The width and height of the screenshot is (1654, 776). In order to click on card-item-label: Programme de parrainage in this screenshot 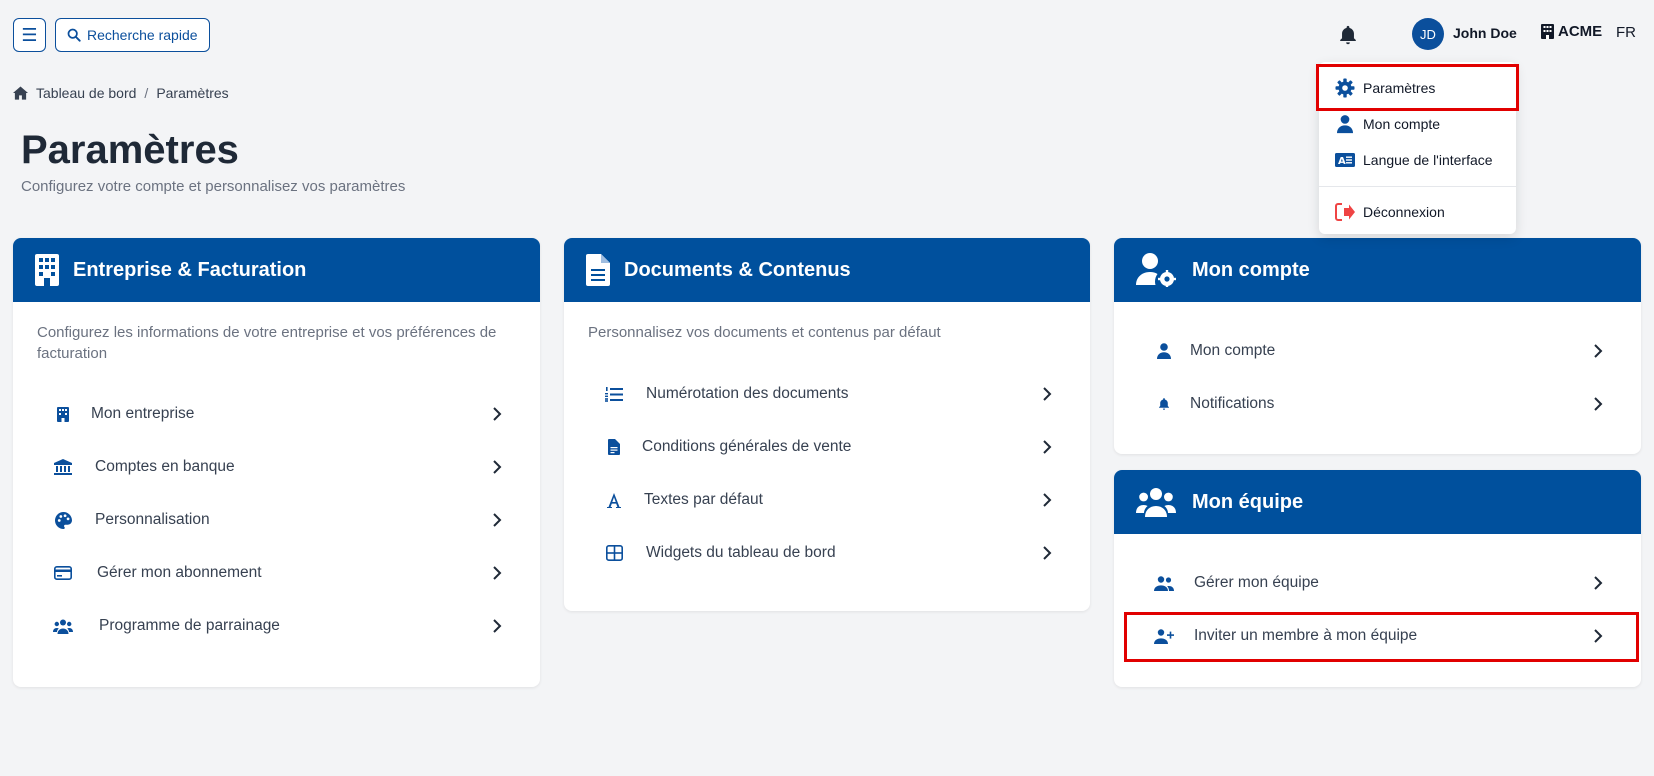, I will do `click(189, 625)`.